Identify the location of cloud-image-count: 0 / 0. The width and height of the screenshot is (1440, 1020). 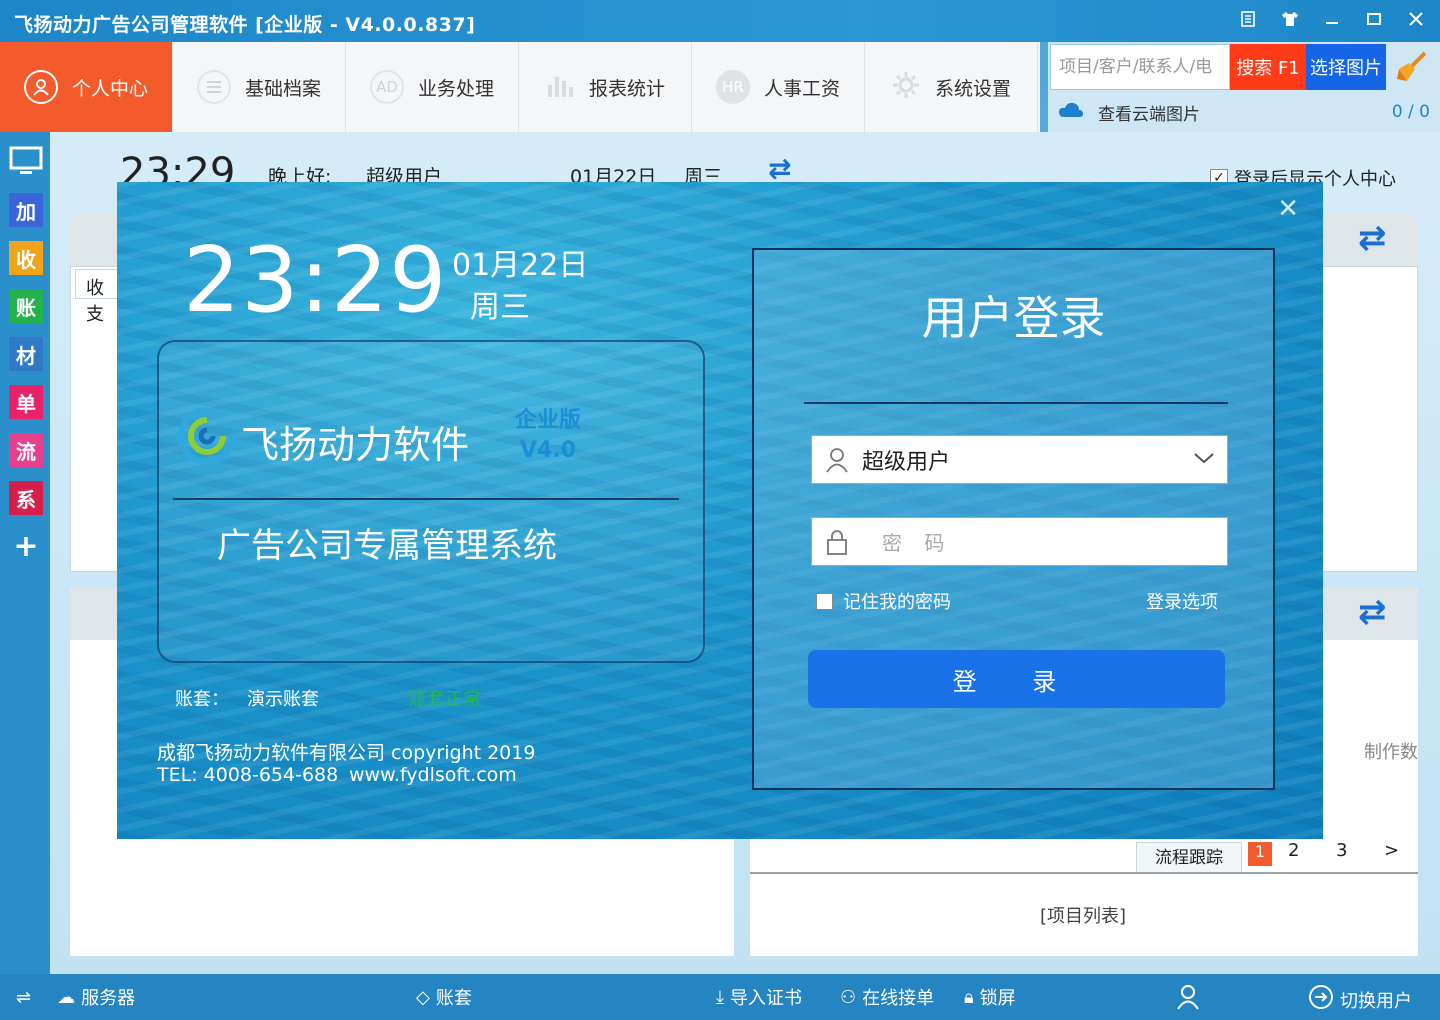
(1410, 112).